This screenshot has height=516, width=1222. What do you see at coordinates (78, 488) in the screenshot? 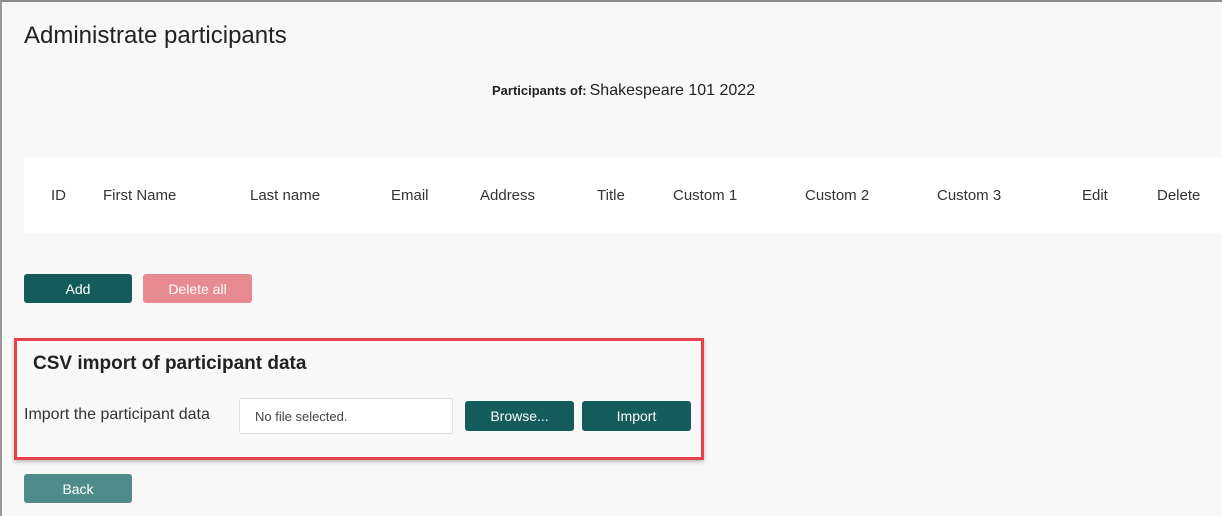
I see `back-button: Back` at bounding box center [78, 488].